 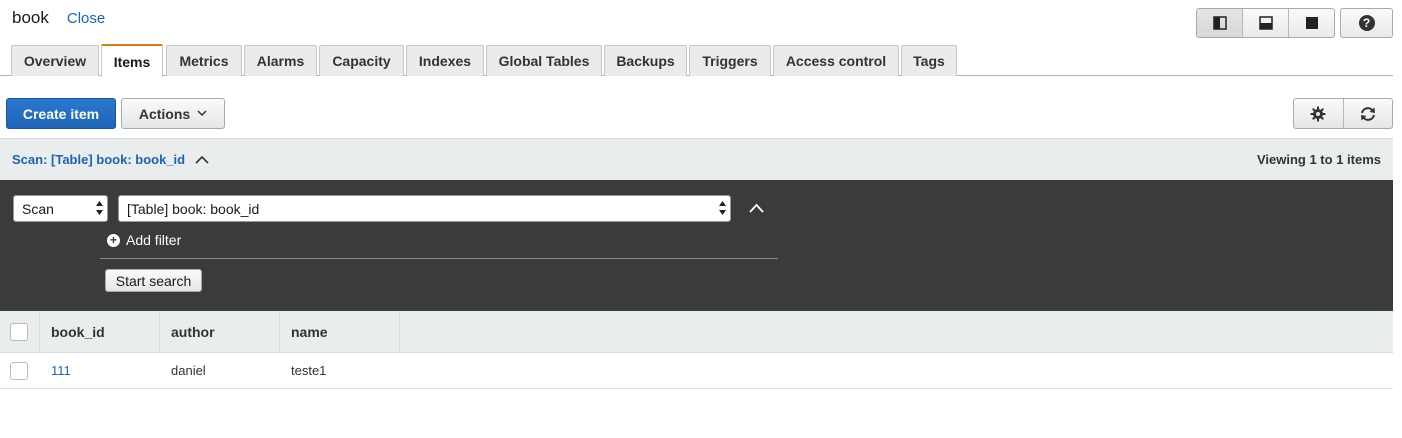 I want to click on gear-icon, so click(x=1318, y=113).